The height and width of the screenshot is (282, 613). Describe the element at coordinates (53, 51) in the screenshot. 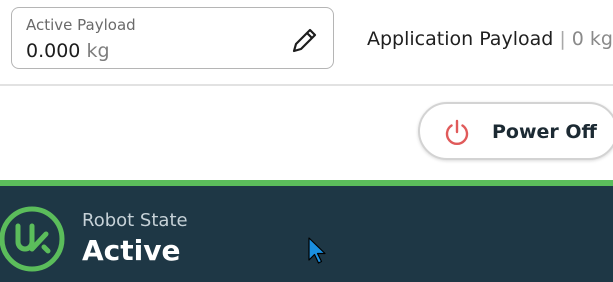

I see `active-payload-value: 0.000` at that location.